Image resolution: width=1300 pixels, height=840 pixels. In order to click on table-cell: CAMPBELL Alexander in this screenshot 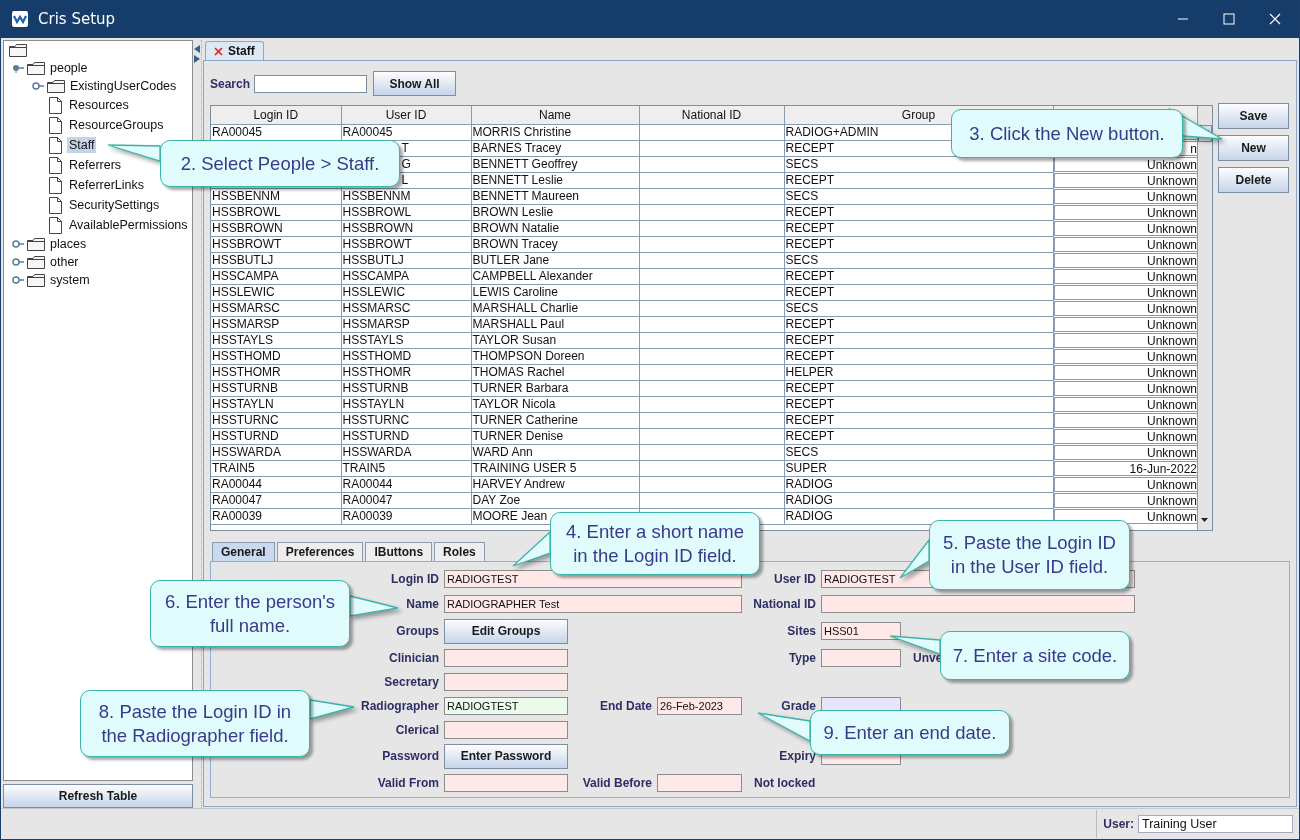, I will do `click(555, 276)`.